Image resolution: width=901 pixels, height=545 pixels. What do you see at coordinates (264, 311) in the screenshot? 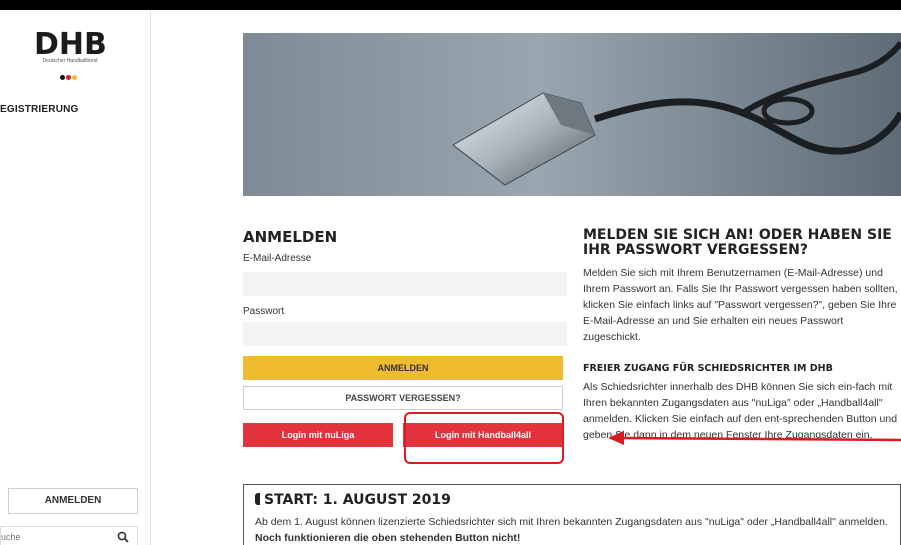
I see `password-label: Passwort` at bounding box center [264, 311].